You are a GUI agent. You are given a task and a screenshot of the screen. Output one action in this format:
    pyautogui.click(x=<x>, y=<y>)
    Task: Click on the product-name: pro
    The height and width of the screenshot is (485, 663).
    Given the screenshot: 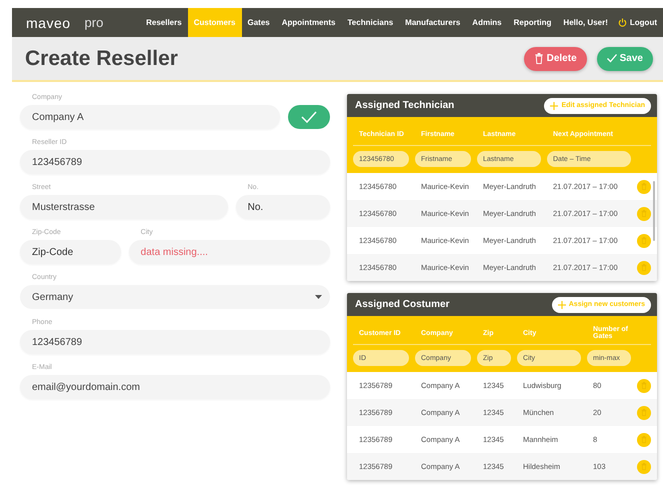 What is the action you would take?
    pyautogui.click(x=94, y=22)
    